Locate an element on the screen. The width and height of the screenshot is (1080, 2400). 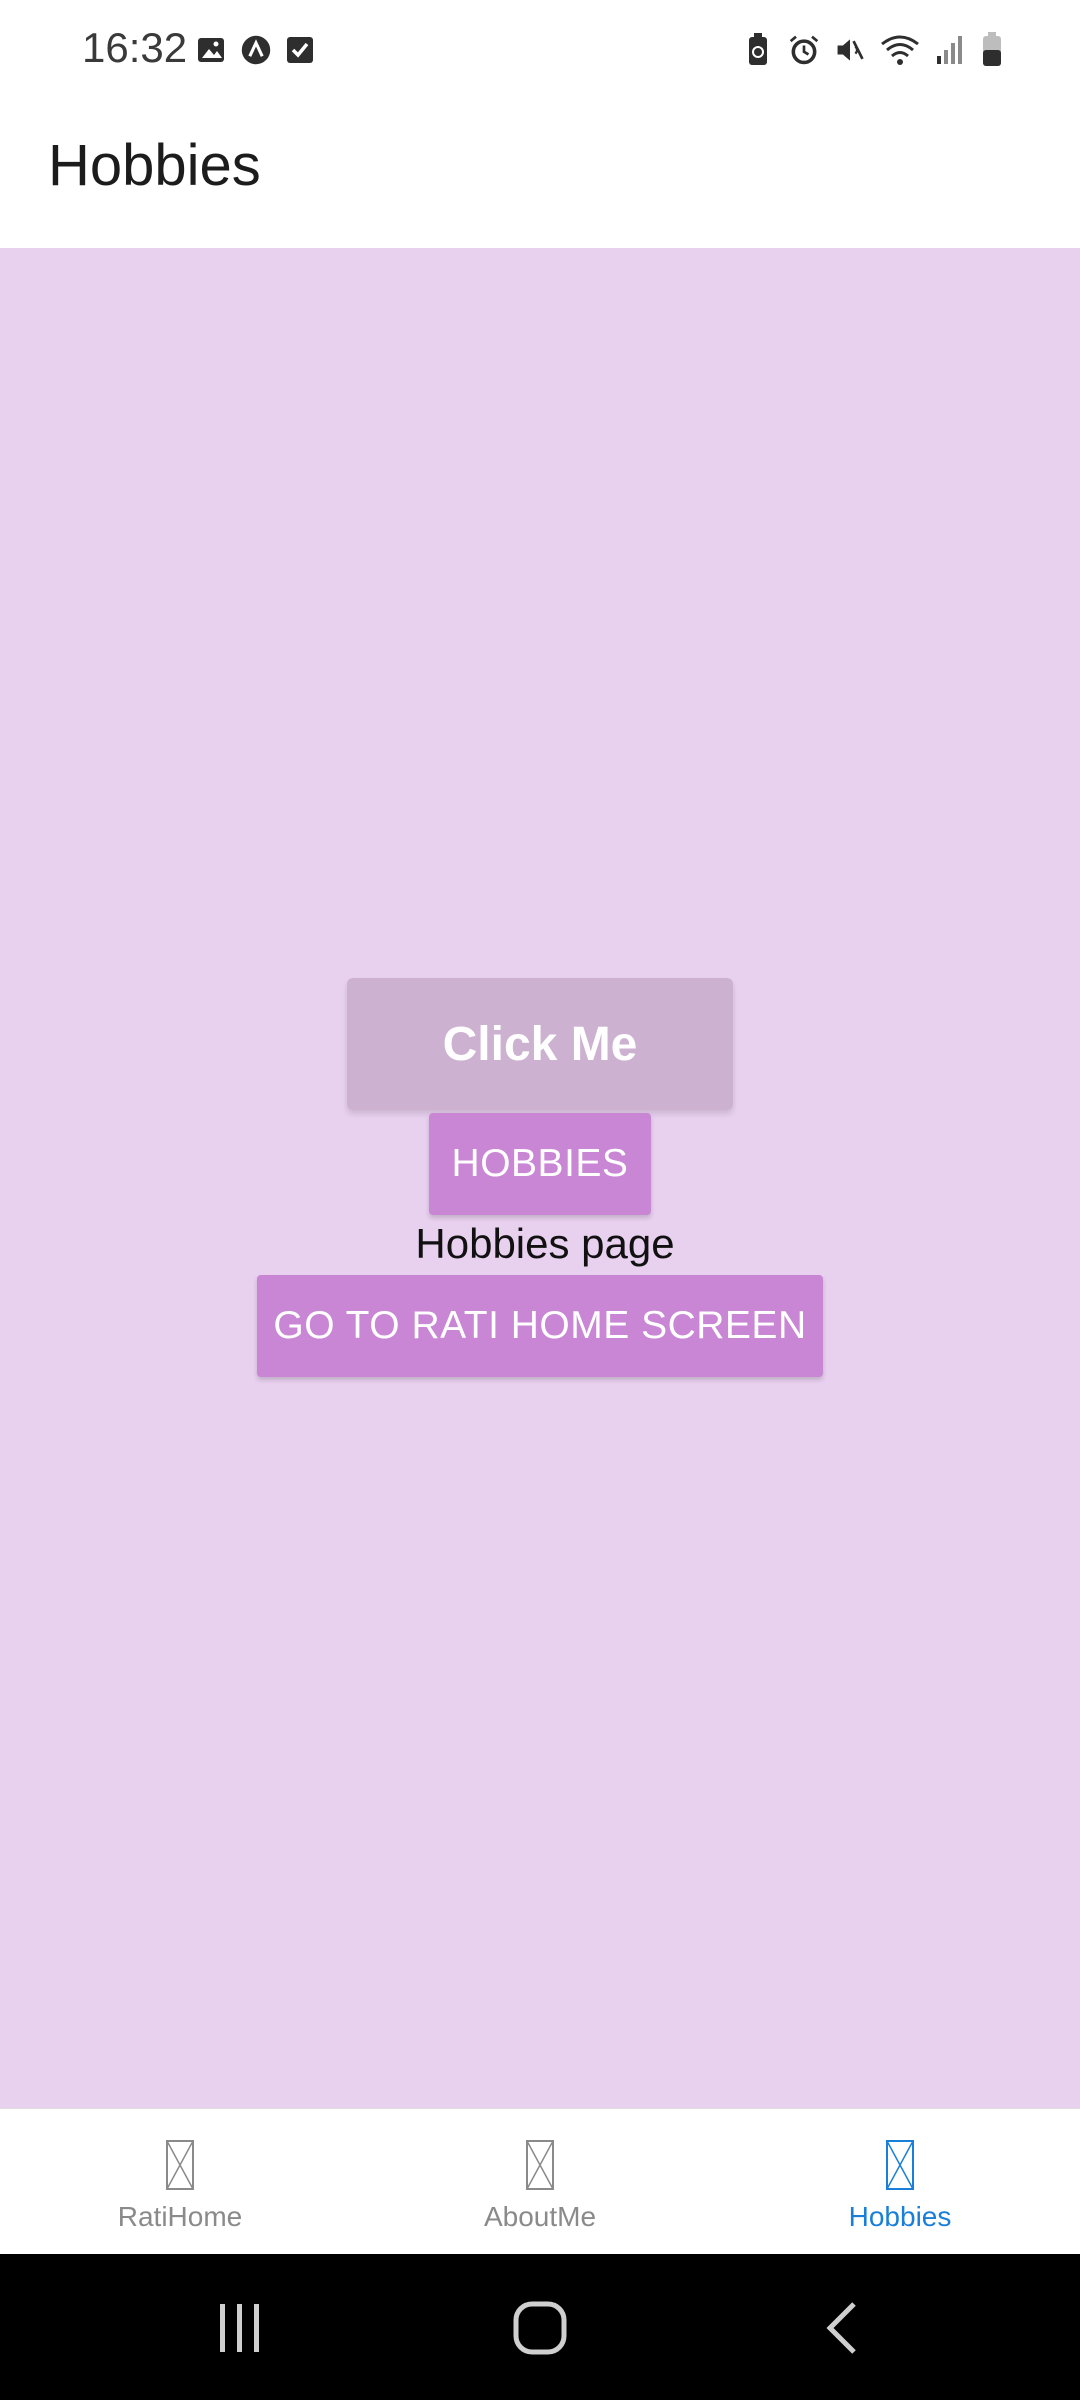
checkbox-icon is located at coordinates (300, 50).